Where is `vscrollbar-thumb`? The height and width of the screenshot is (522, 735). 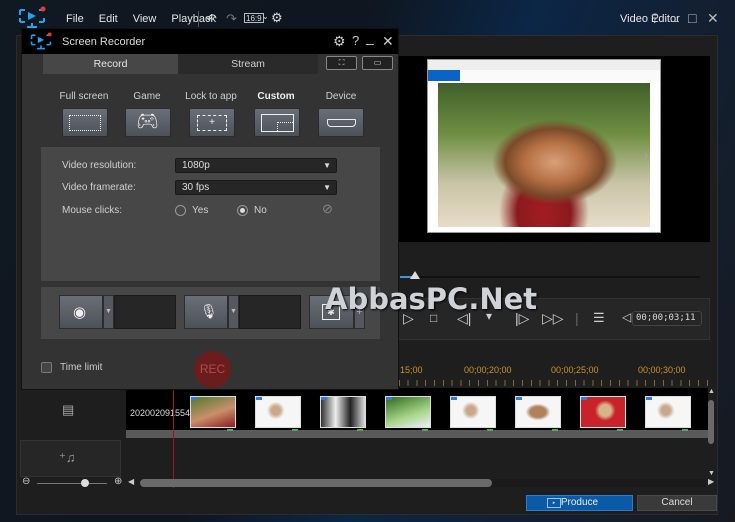 vscrollbar-thumb is located at coordinates (711, 422).